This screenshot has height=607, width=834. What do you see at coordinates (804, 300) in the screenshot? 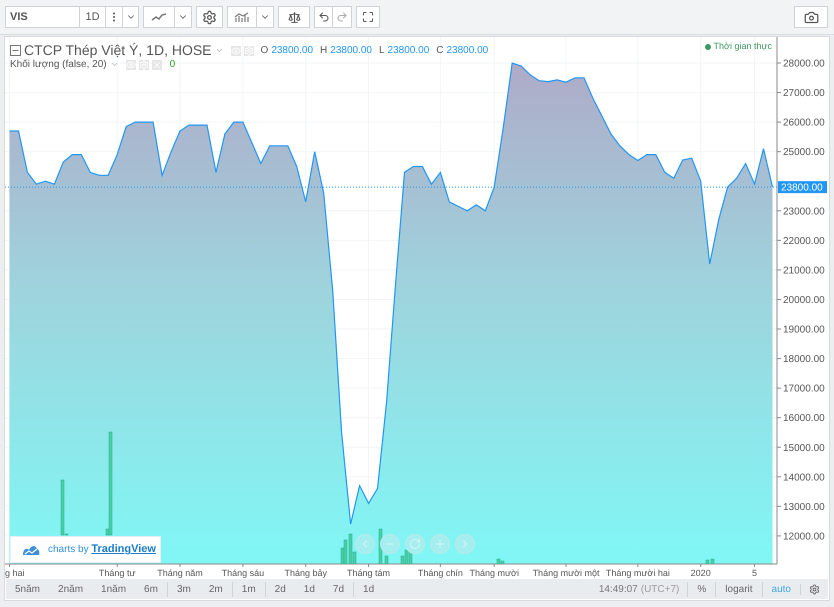
I see `price-axis-label: 20000.00` at bounding box center [804, 300].